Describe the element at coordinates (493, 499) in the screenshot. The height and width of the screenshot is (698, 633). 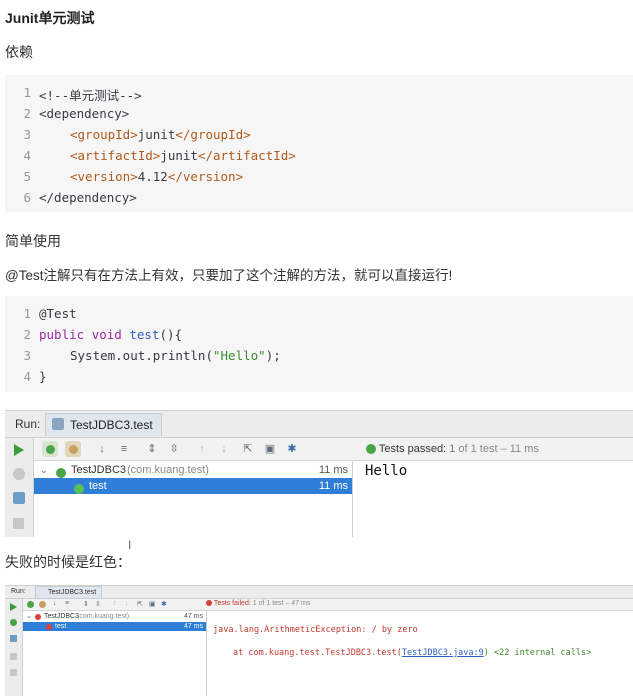
I see `console-output: Hello` at that location.